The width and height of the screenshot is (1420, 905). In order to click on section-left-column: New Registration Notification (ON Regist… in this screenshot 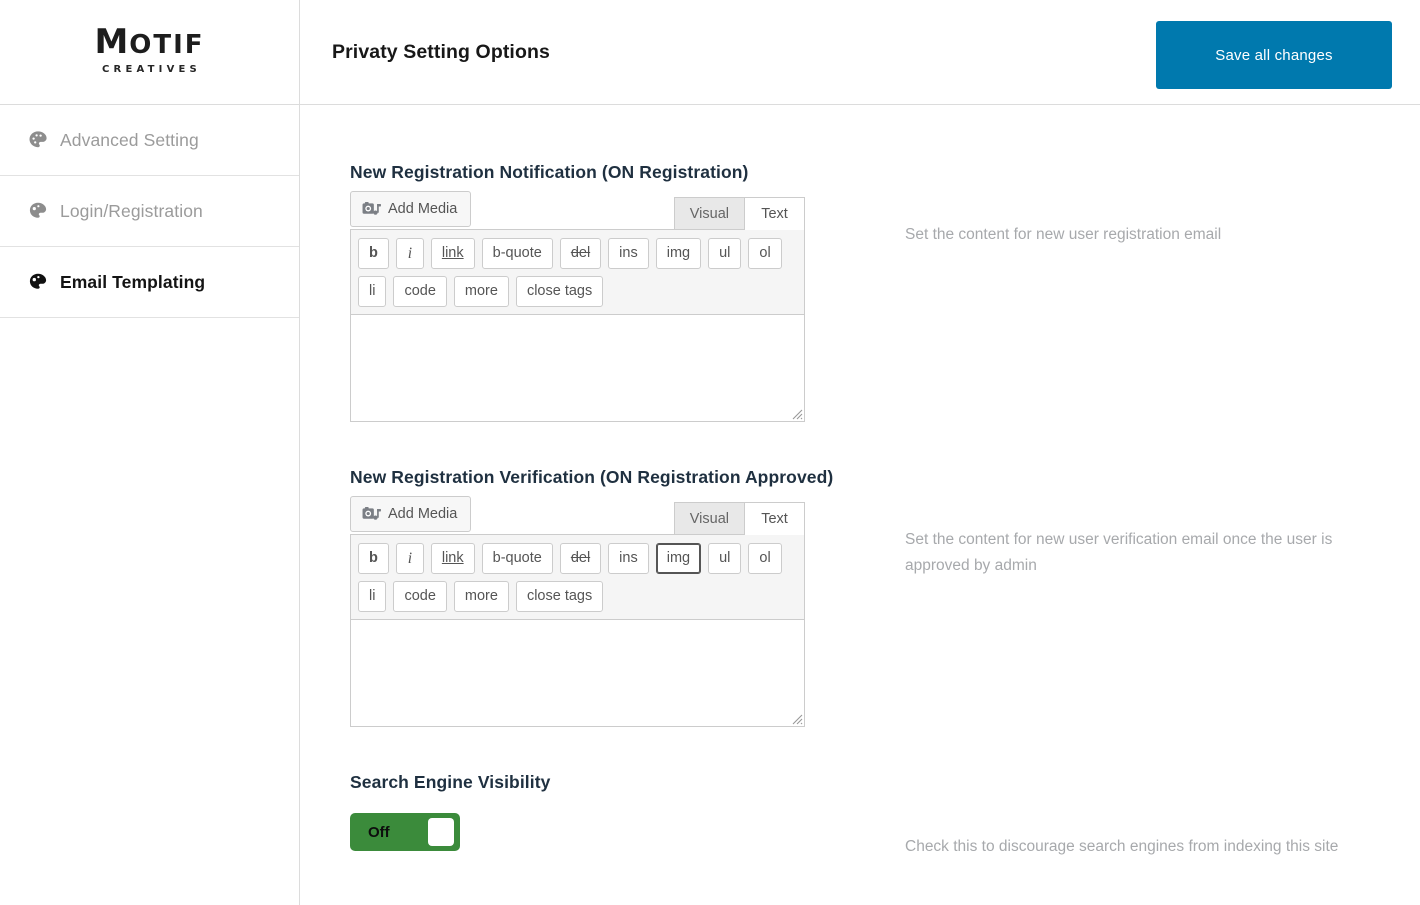, I will do `click(577, 292)`.